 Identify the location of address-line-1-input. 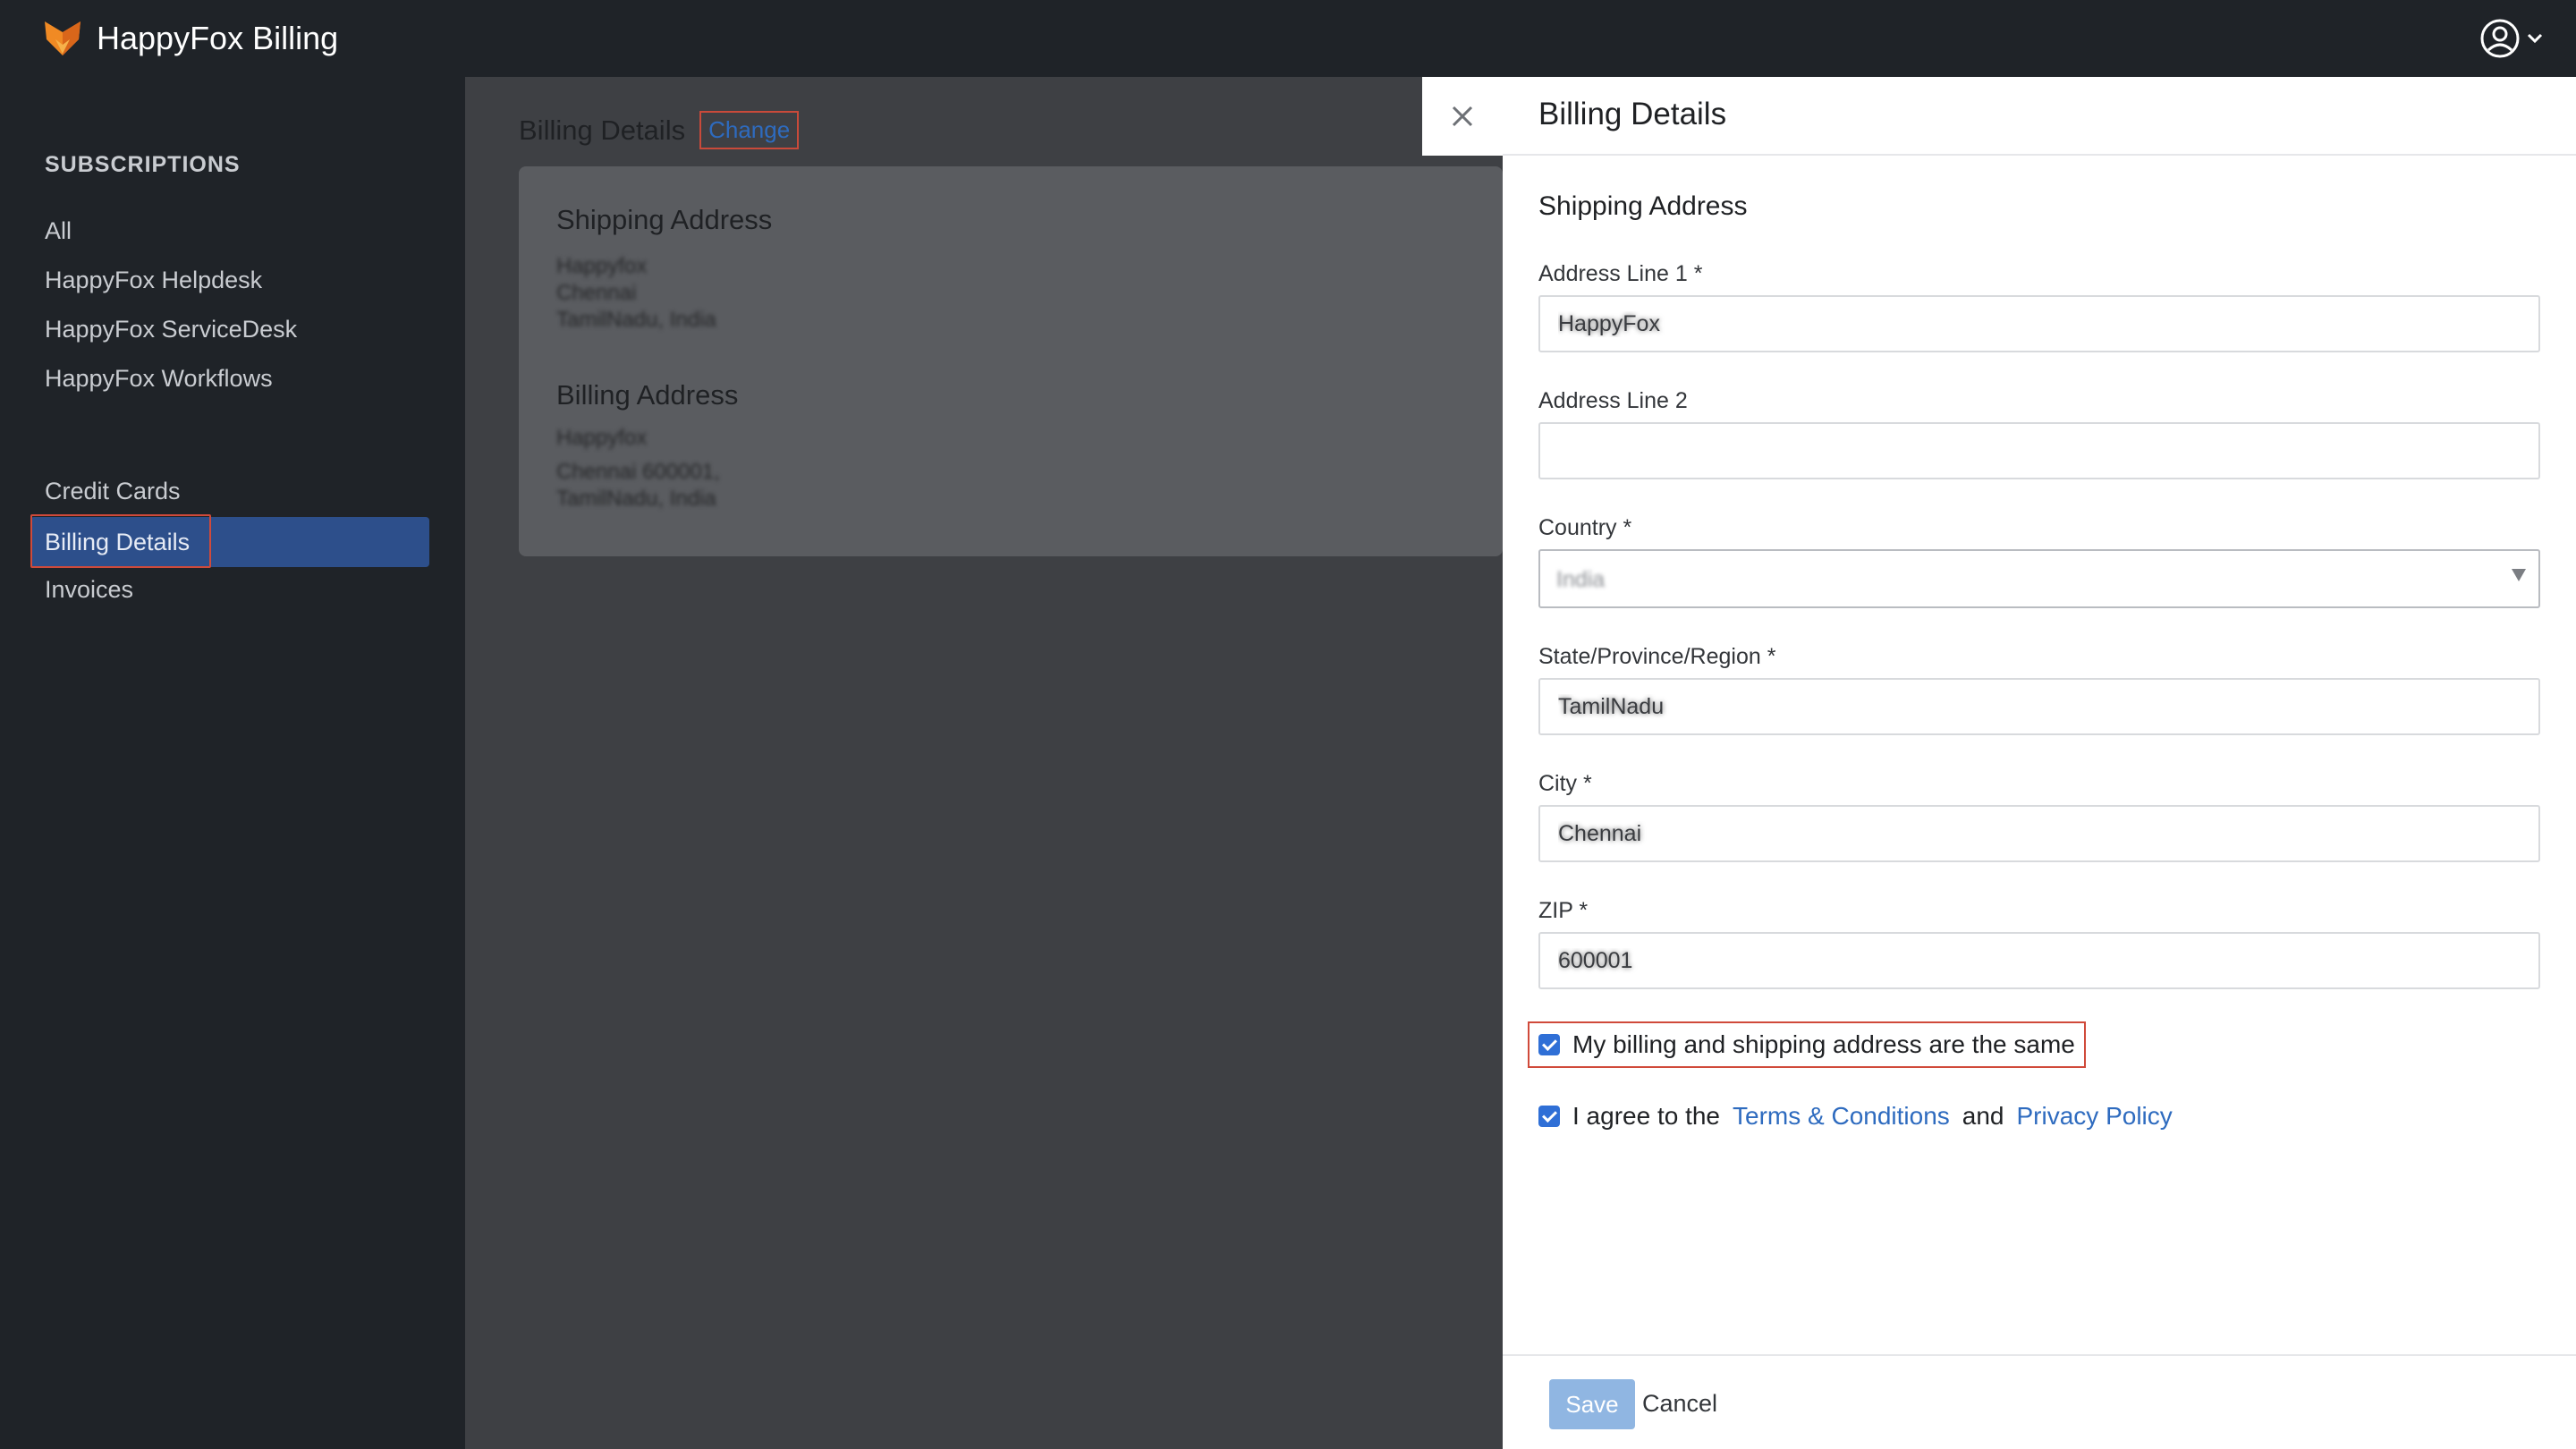
(2039, 323).